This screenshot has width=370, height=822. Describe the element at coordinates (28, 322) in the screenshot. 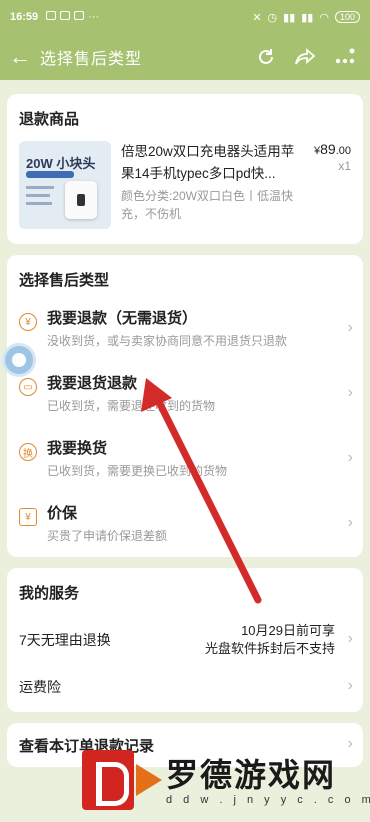

I see `yuan-icon: ¥` at that location.